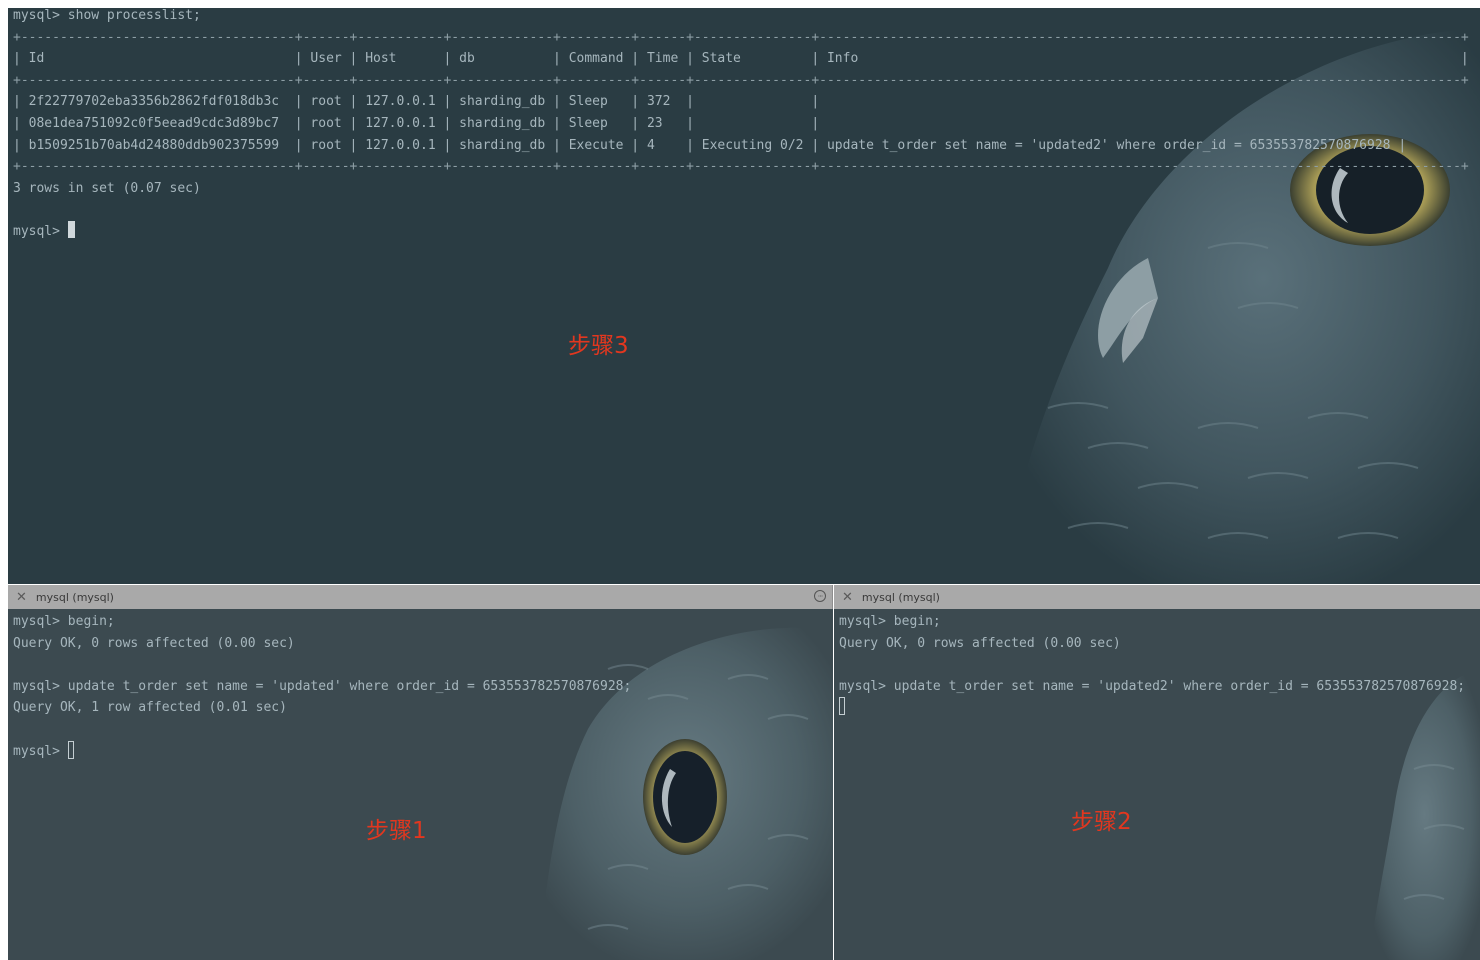  What do you see at coordinates (396, 831) in the screenshot?
I see `step-label: 步骤1` at bounding box center [396, 831].